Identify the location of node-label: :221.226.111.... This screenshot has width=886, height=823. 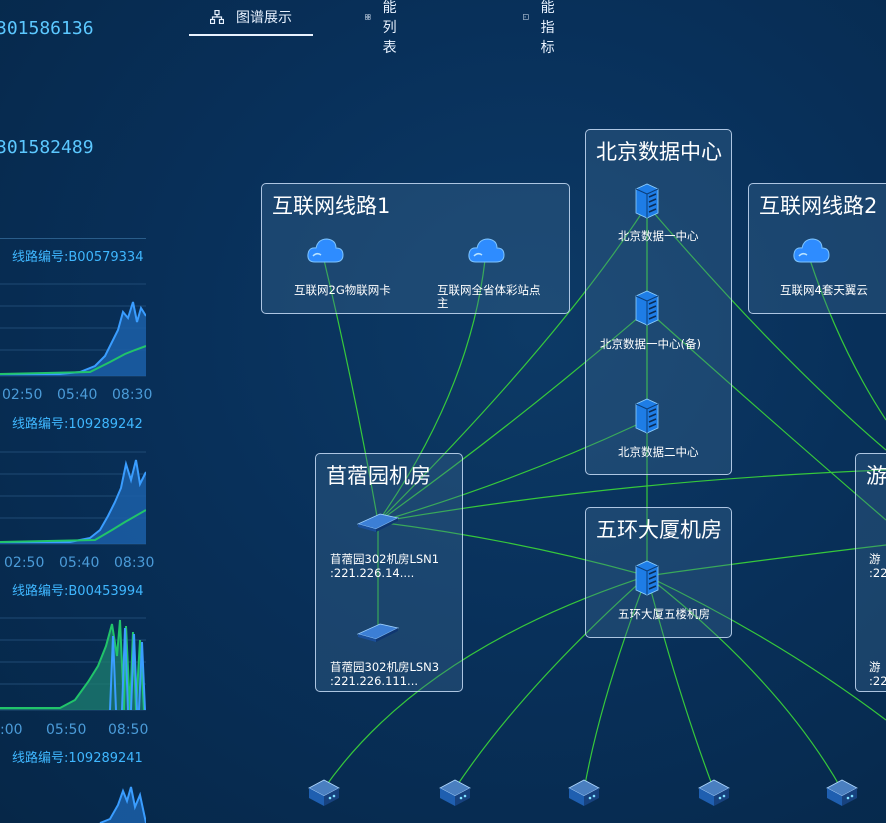
(374, 681).